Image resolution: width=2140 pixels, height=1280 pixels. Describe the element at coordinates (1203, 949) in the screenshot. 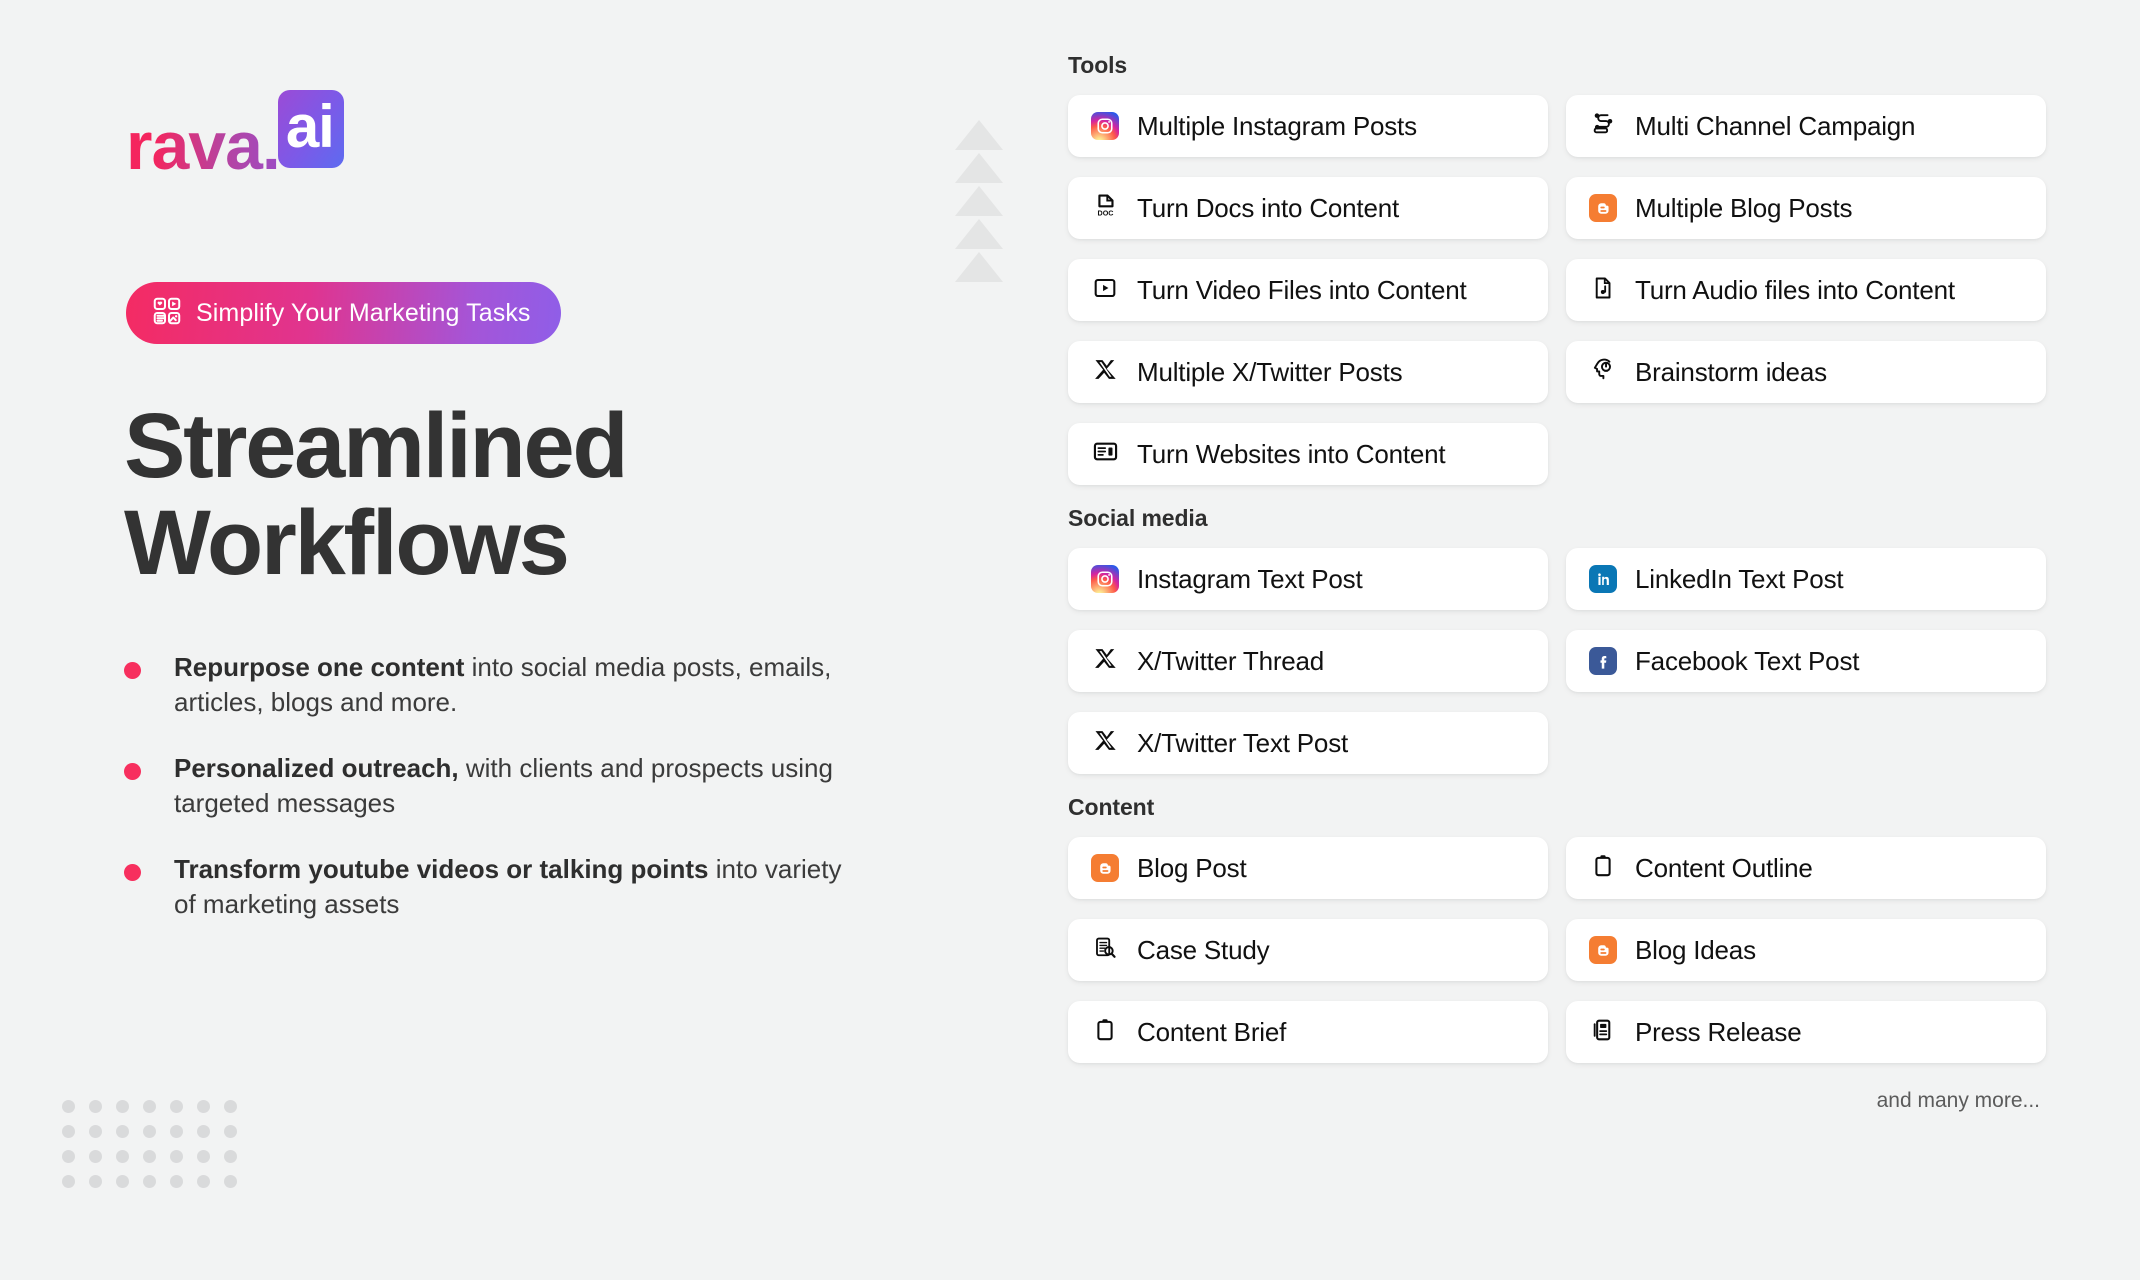

I see `tool-card-label: Case Study` at that location.